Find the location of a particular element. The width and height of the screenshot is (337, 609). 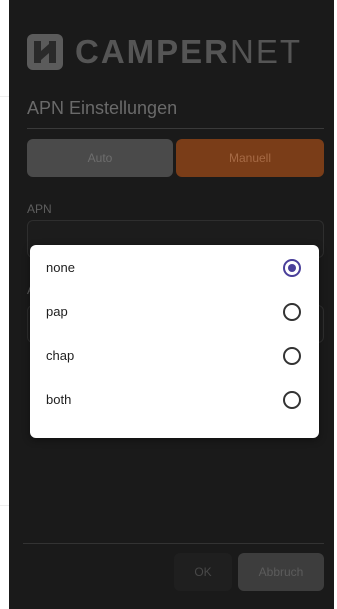

brand-logo: CAMPERNET is located at coordinates (164, 52).